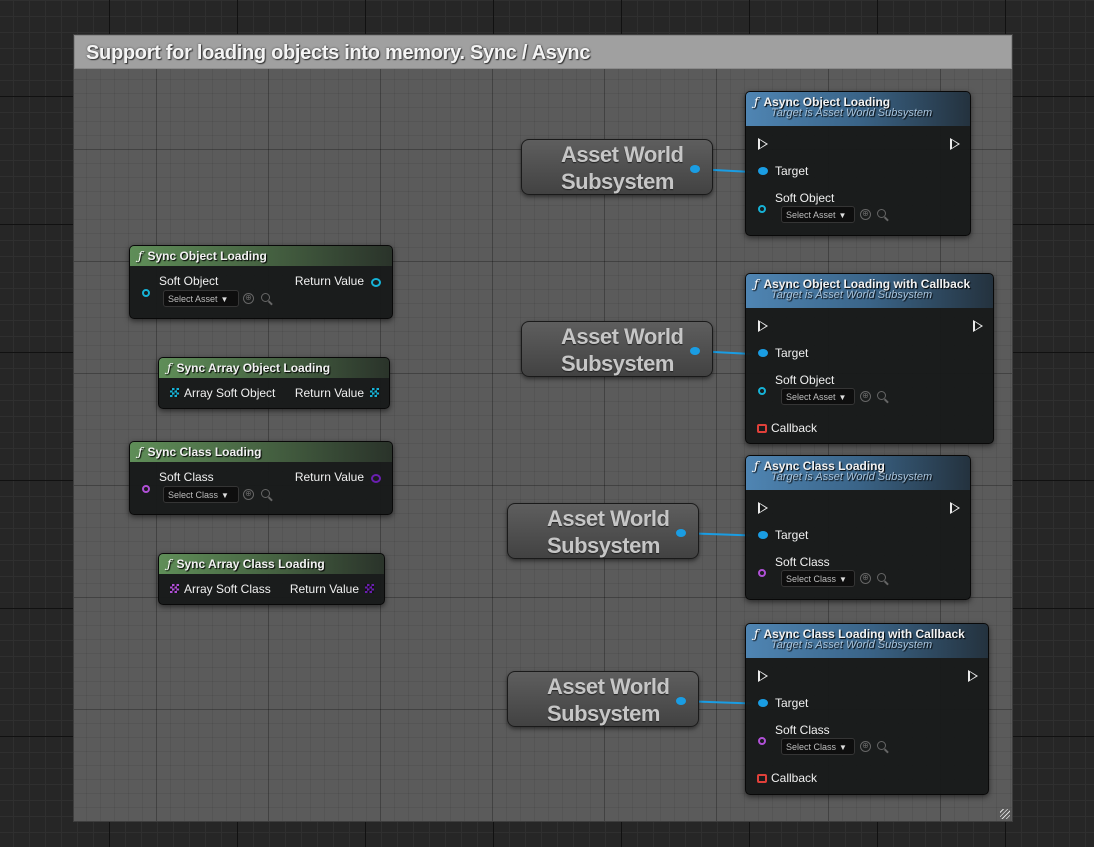 This screenshot has height=847, width=1094. I want to click on resize-grip-icon, so click(1005, 814).